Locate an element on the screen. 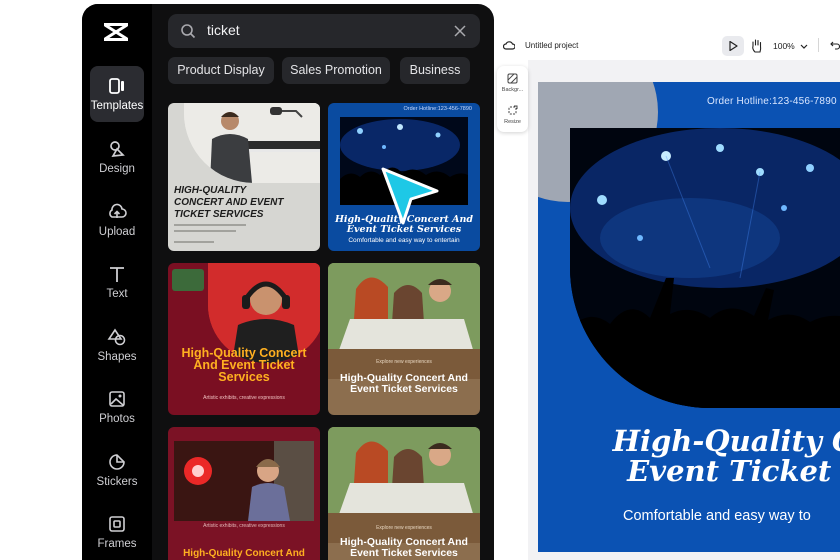  sidebar-item-frames: Frames is located at coordinates (117, 532).